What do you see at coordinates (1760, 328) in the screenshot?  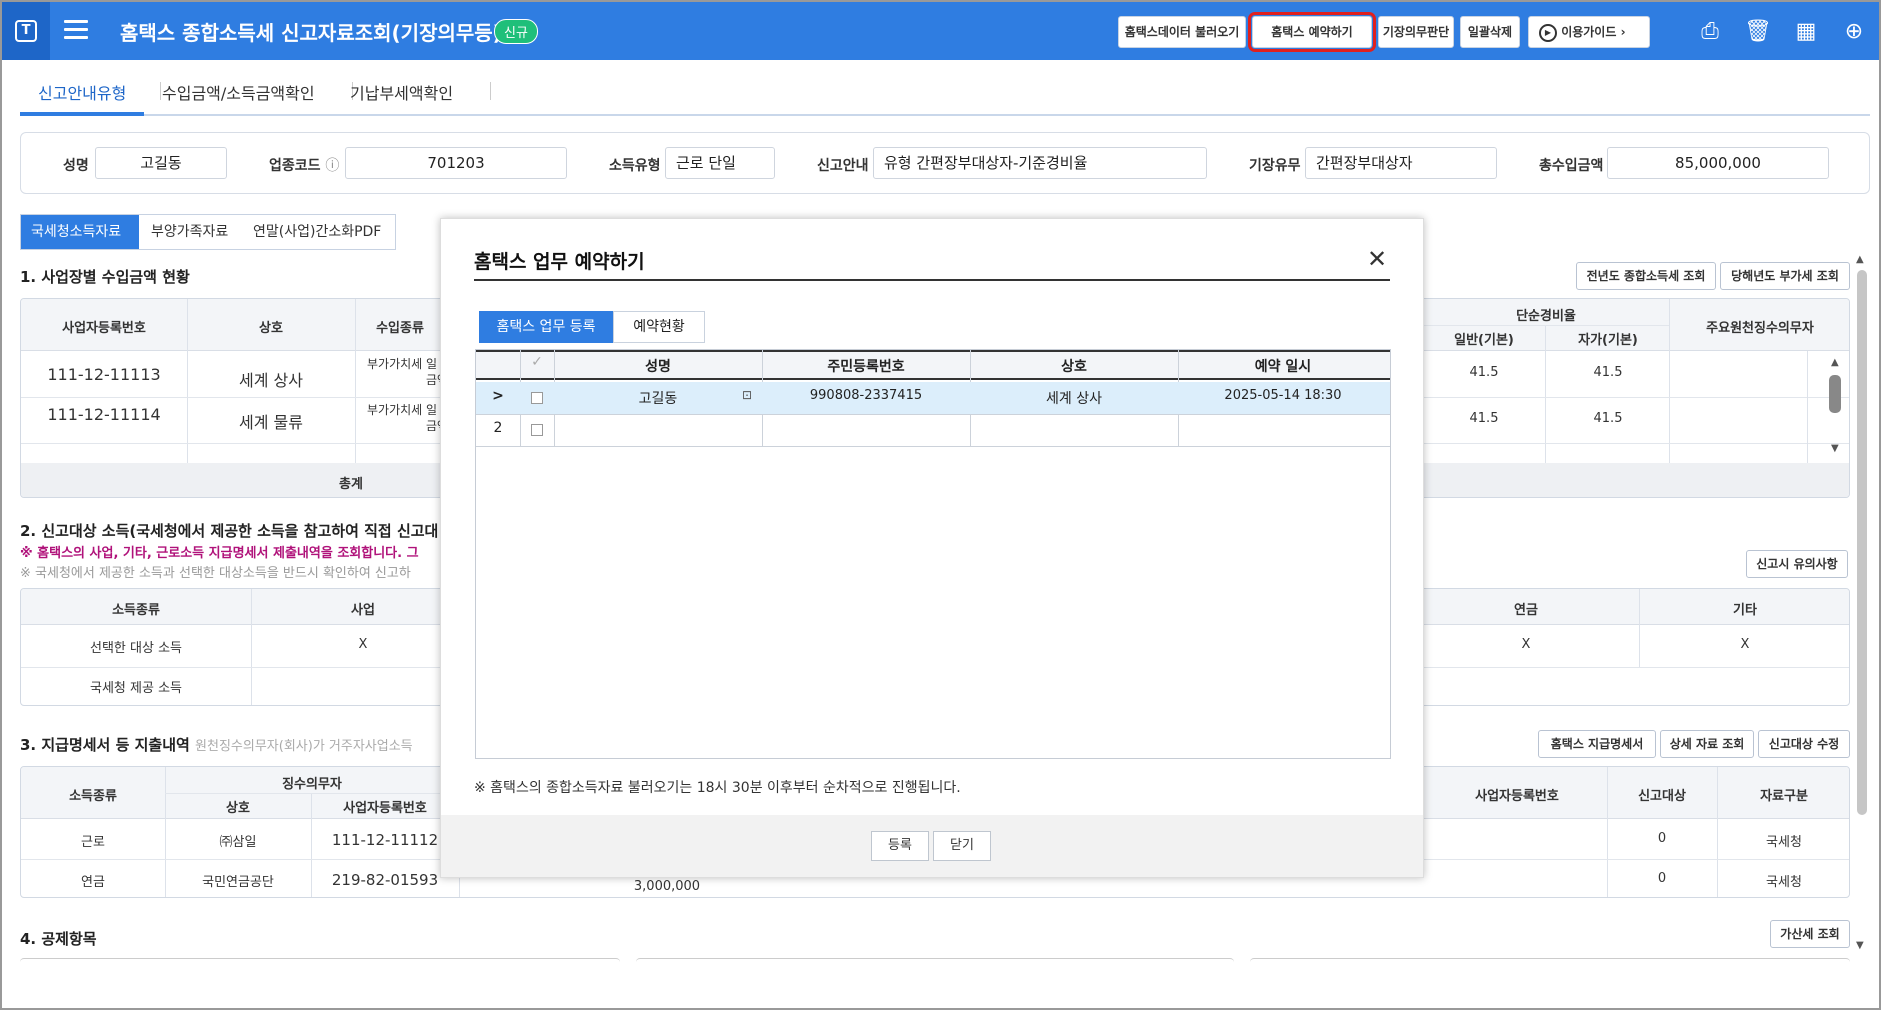 I see `col-withholding: 주요원천징수의무자` at bounding box center [1760, 328].